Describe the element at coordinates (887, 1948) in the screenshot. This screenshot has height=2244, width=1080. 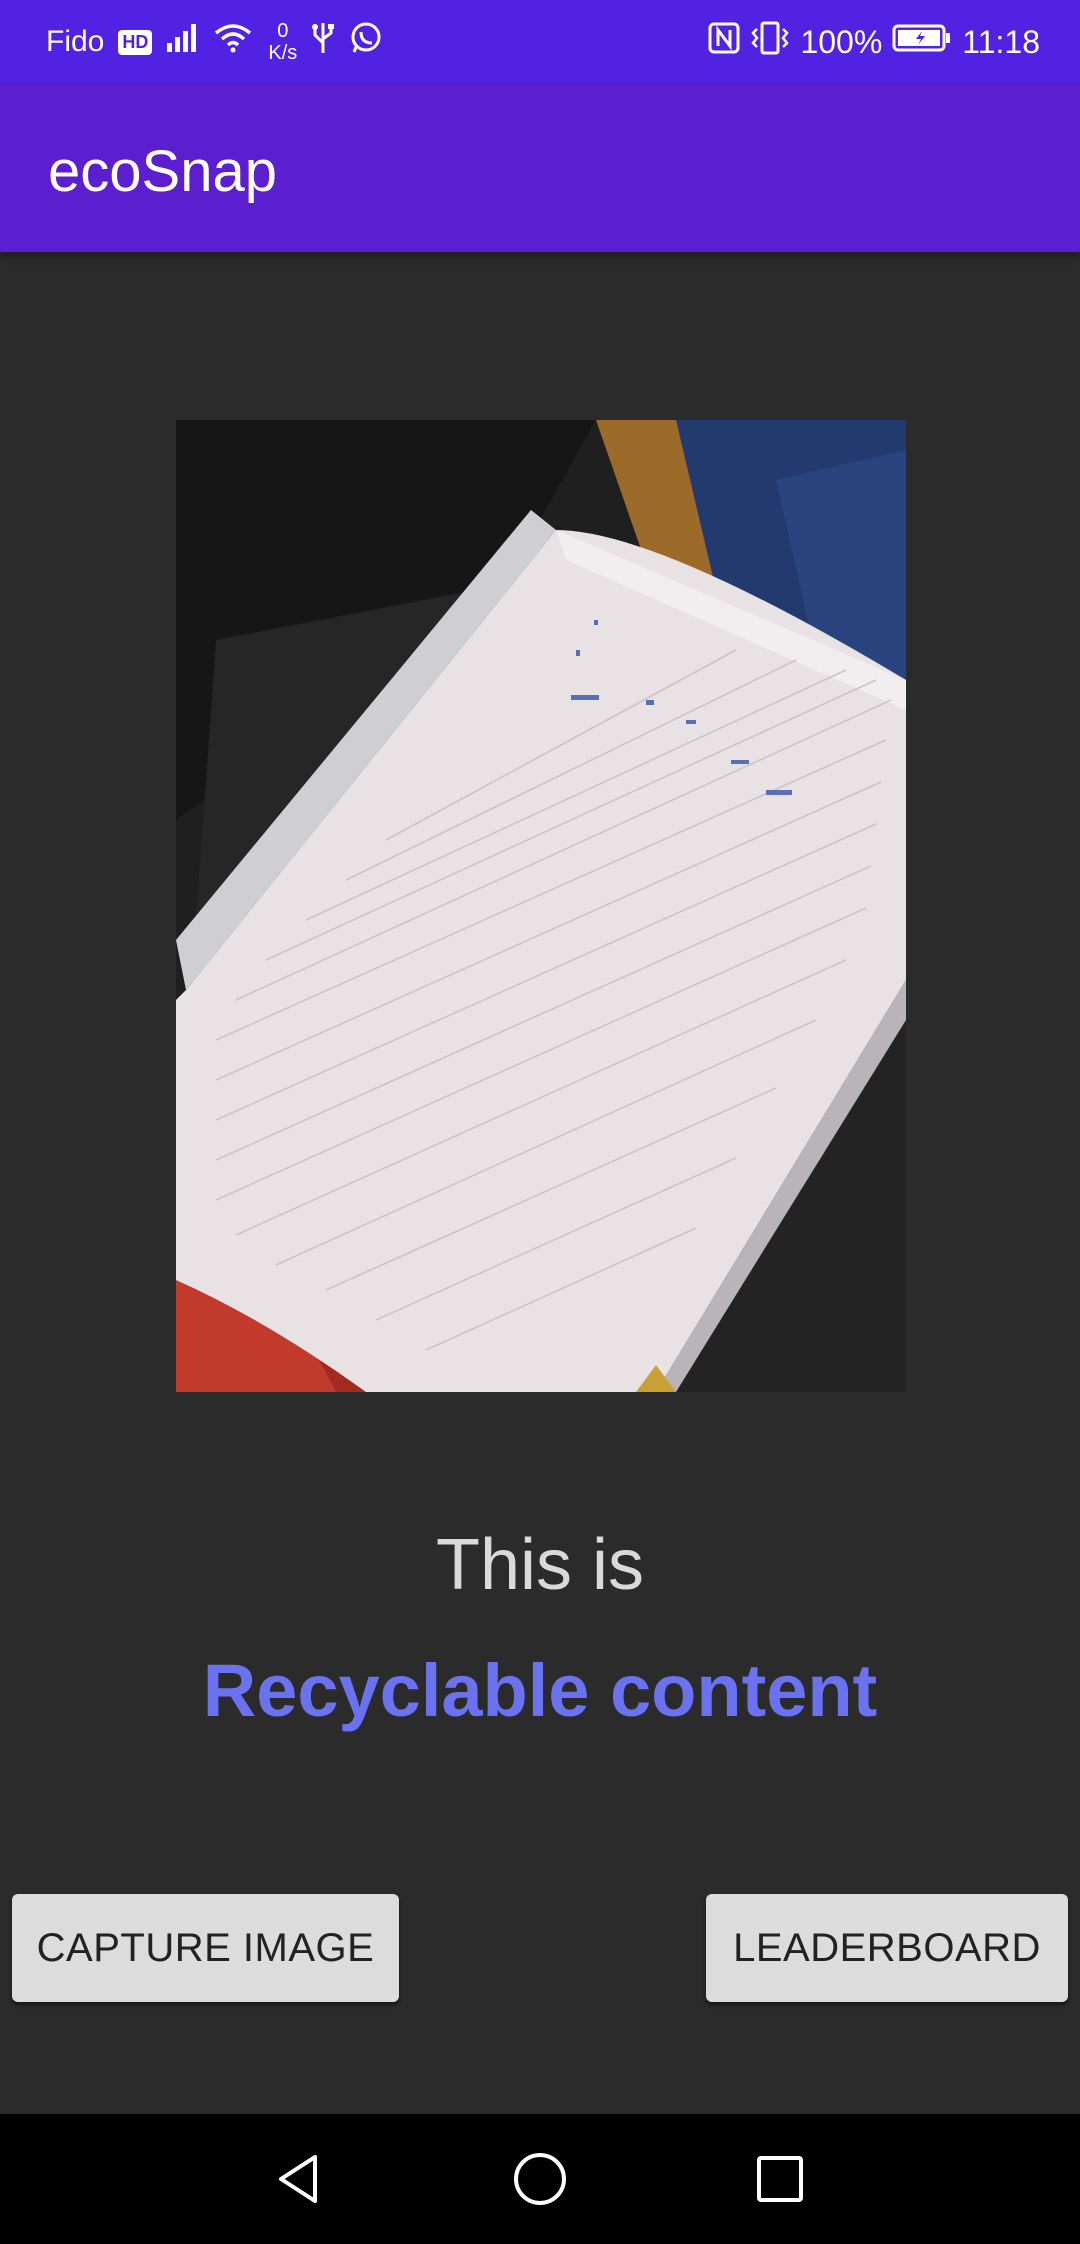
I see `leaderboard-button: LEADERBOARD` at that location.